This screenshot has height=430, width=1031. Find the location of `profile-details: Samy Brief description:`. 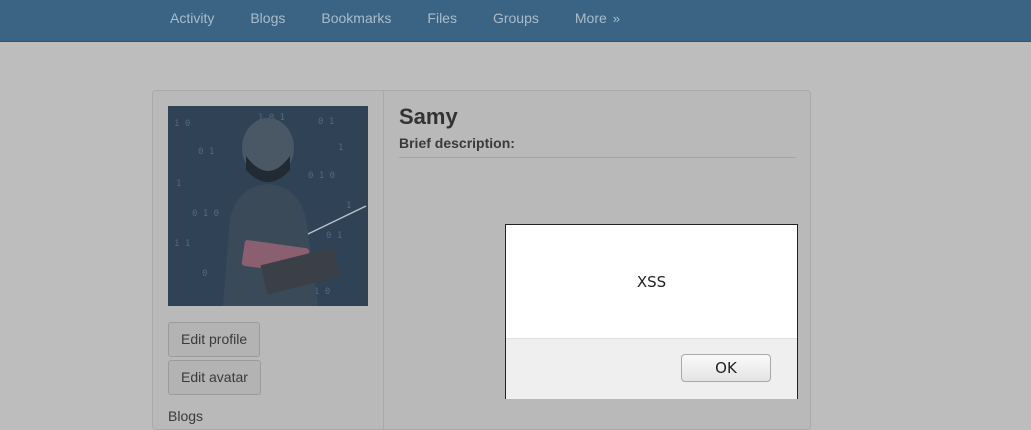

profile-details: Samy Brief description: is located at coordinates (597, 129).